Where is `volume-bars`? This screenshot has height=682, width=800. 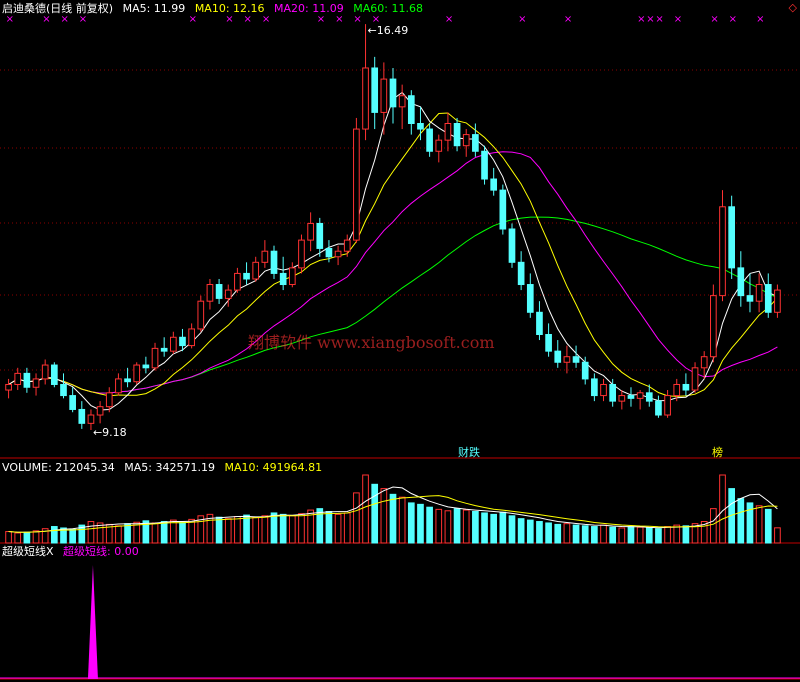 volume-bars is located at coordinates (393, 509).